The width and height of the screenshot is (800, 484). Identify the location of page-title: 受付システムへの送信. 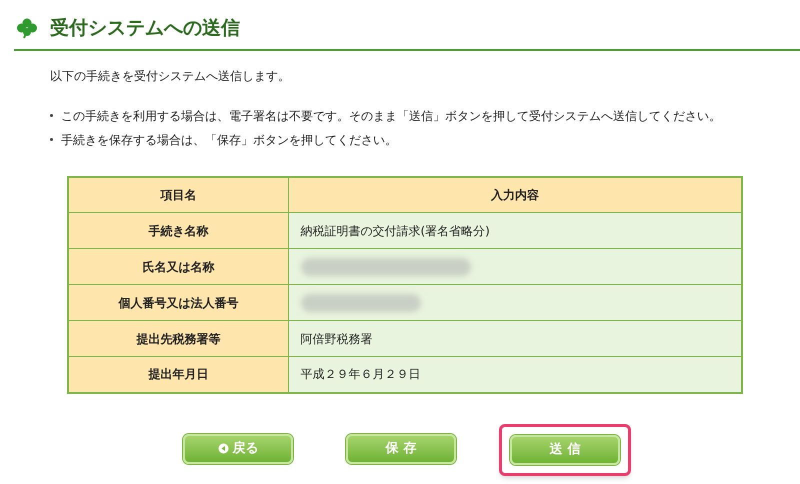
(145, 28).